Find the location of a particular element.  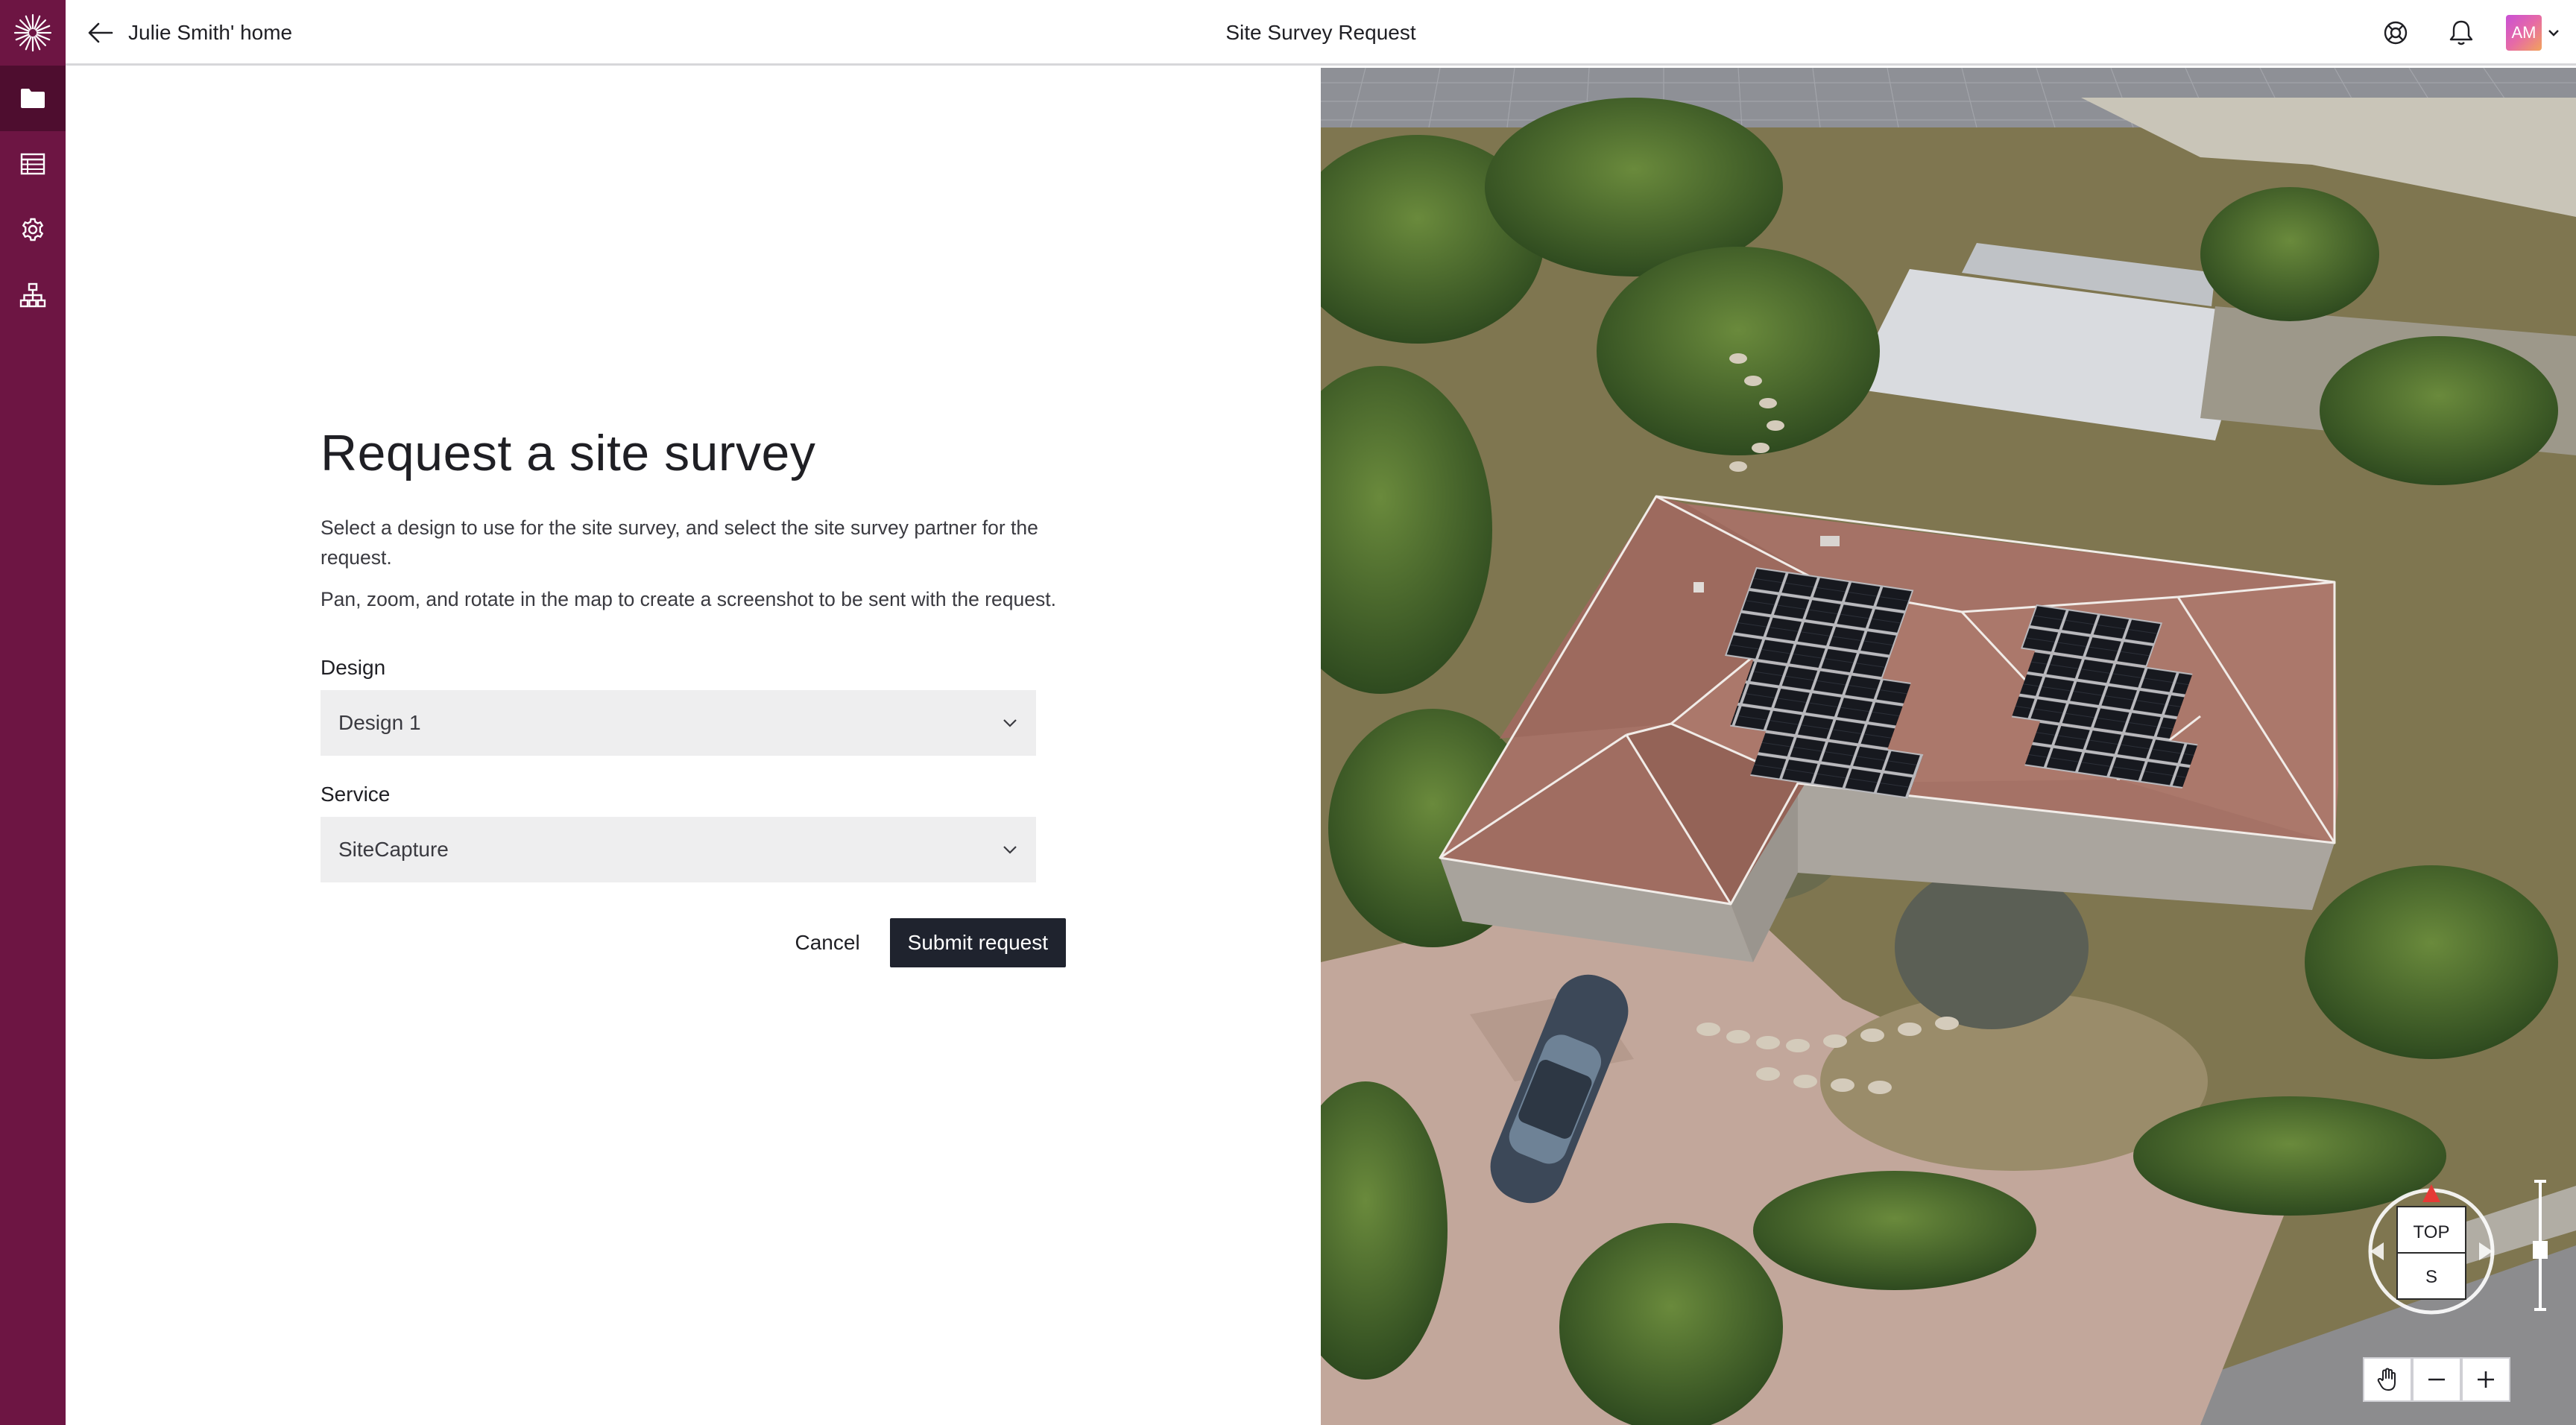

gear-icon is located at coordinates (33, 230).